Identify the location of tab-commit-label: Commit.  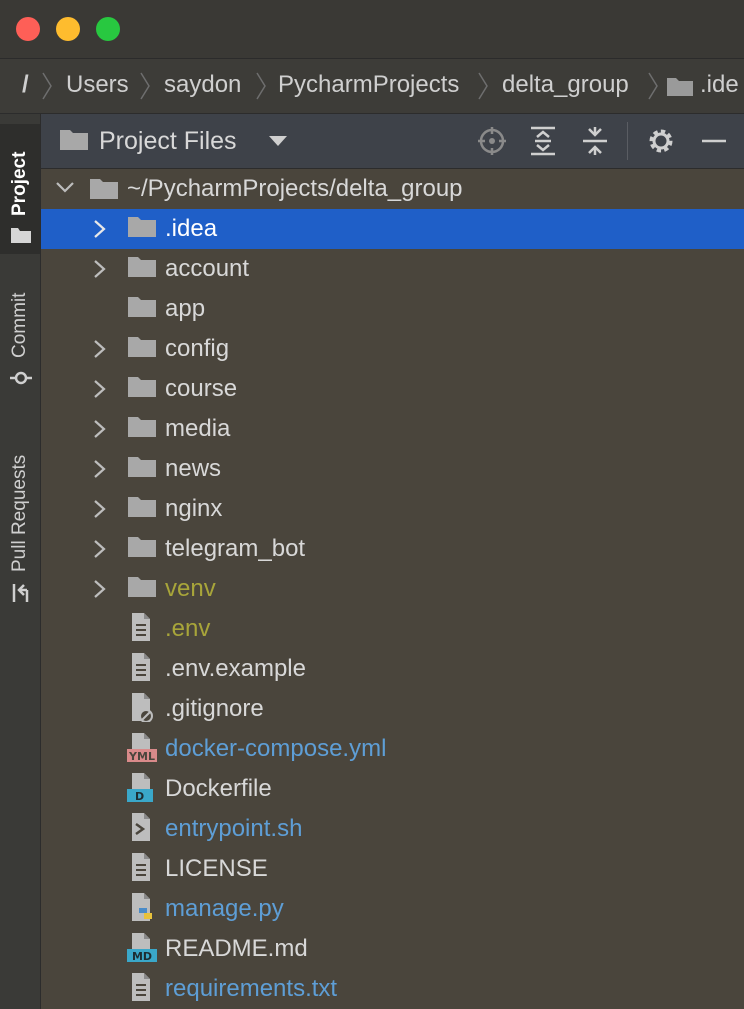
(19, 325).